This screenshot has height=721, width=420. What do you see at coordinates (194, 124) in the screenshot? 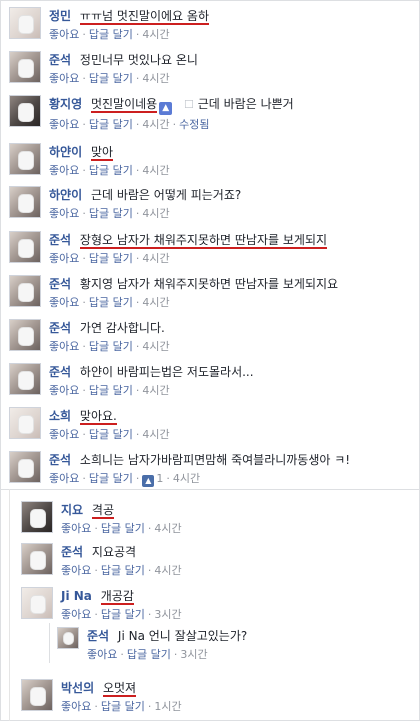
I see `edited-label: 수정됨` at bounding box center [194, 124].